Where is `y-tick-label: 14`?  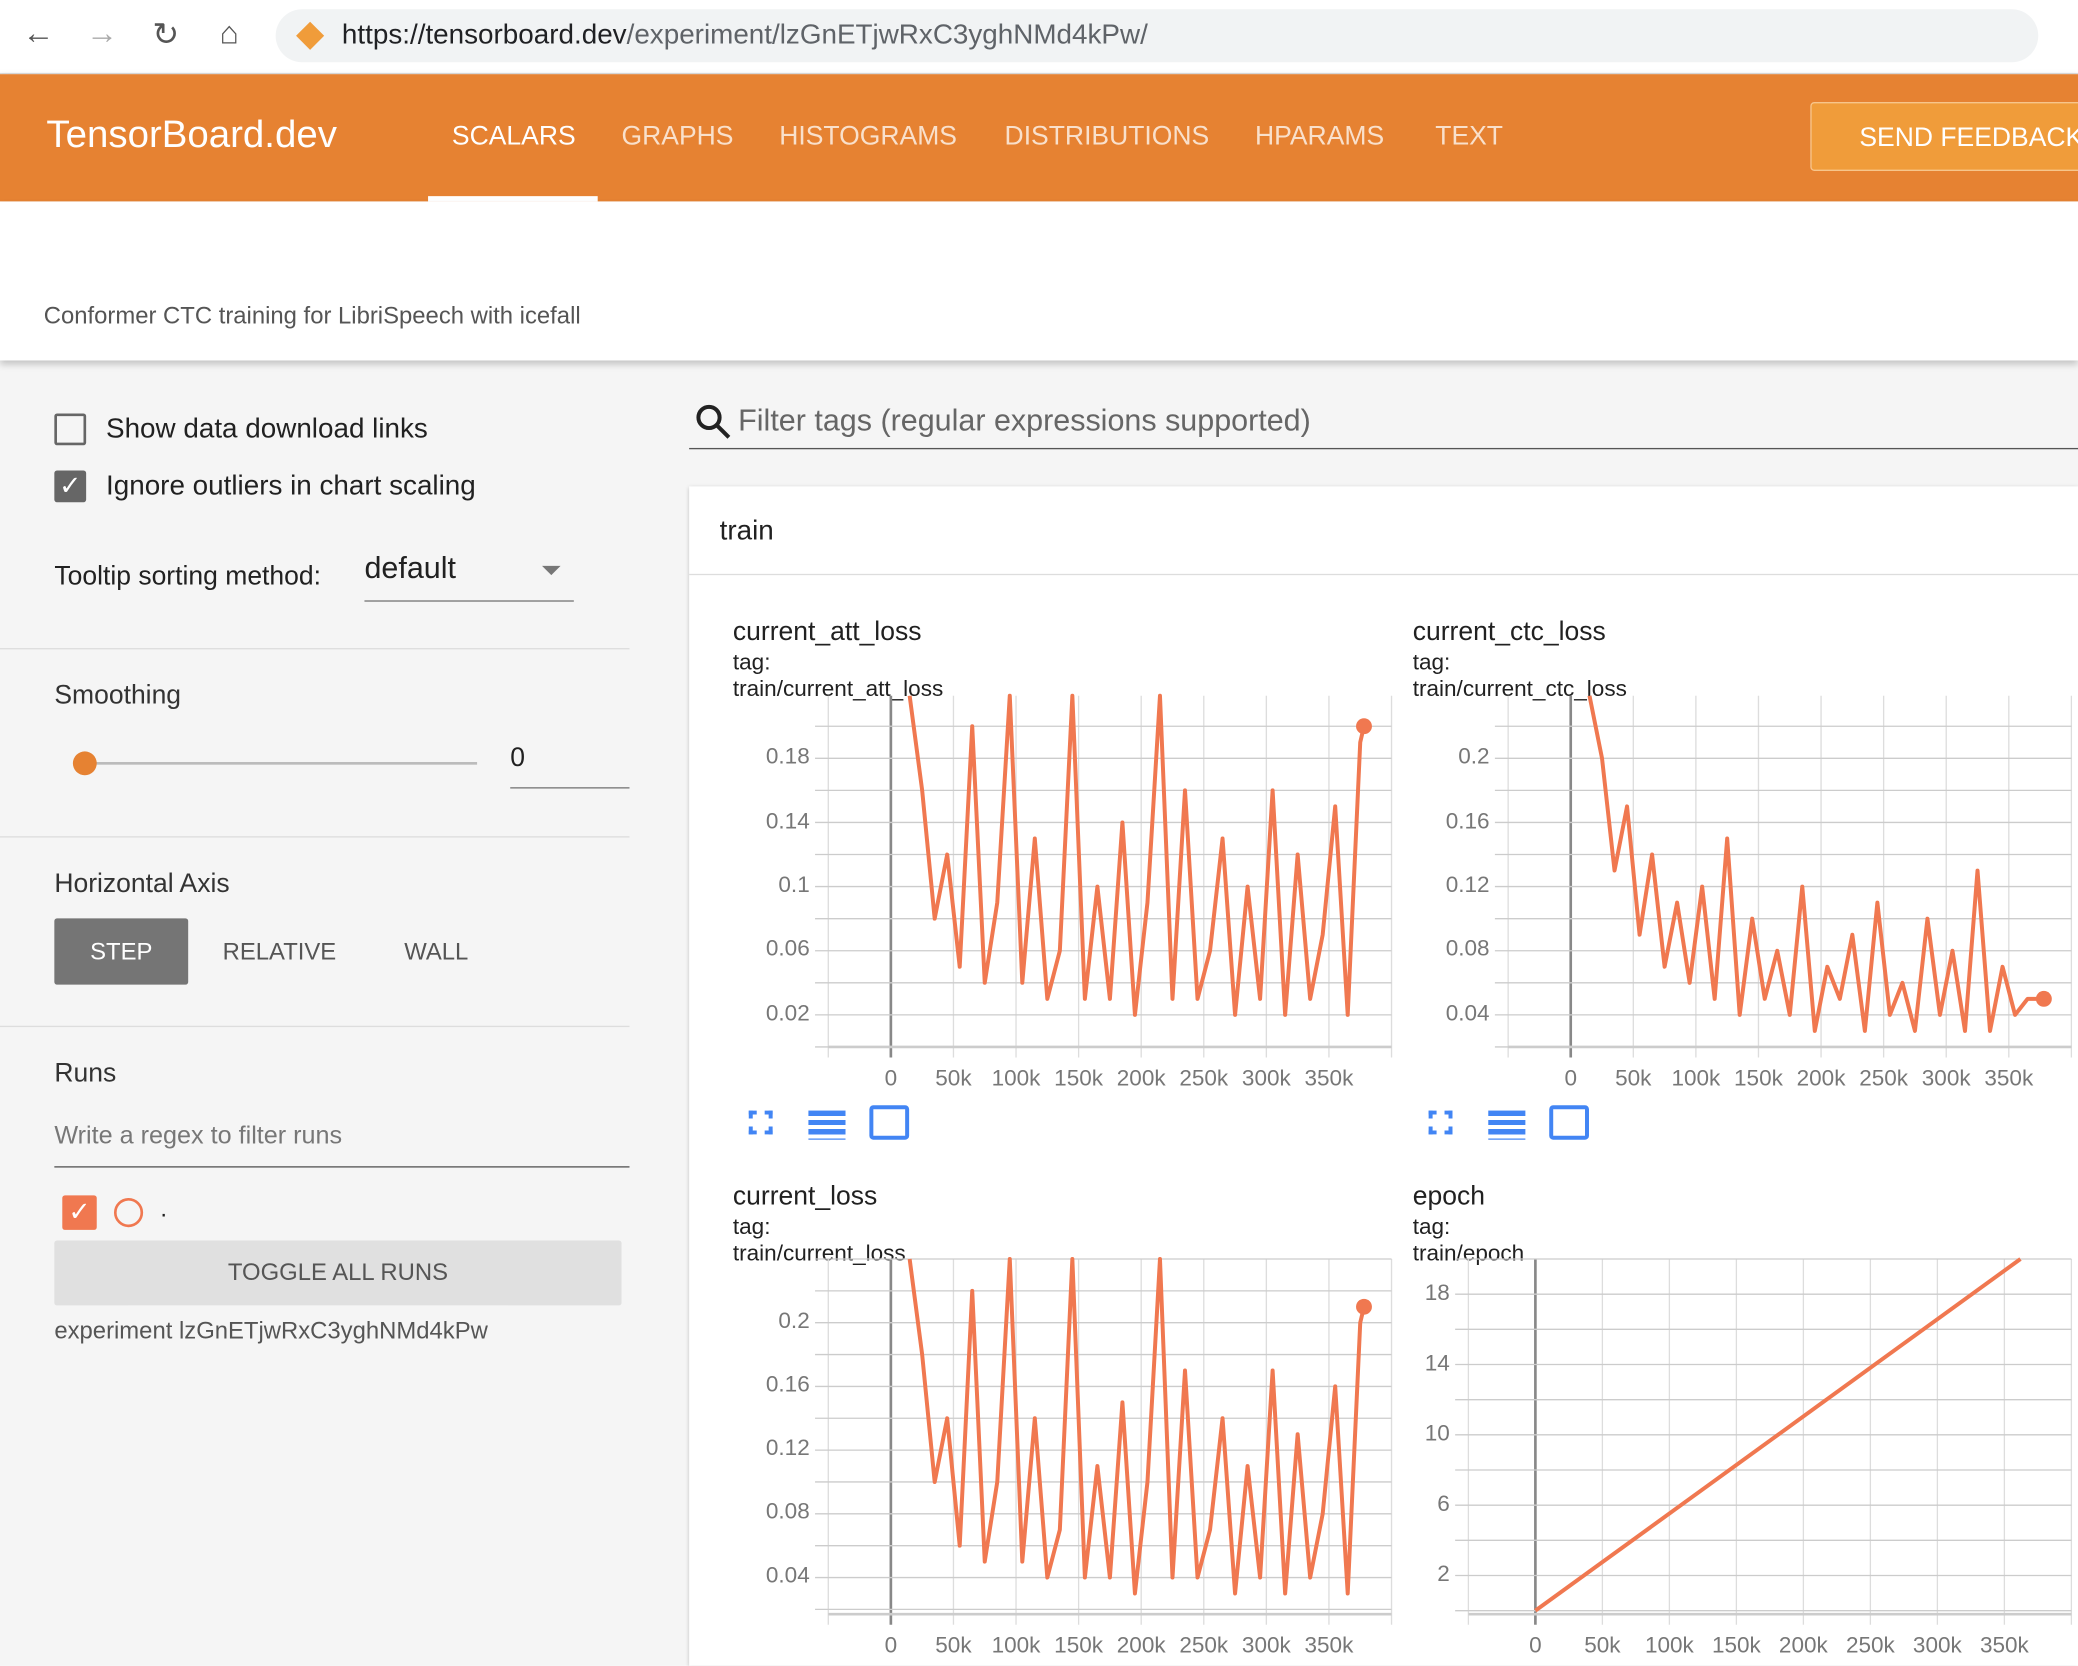 y-tick-label: 14 is located at coordinates (1437, 1362).